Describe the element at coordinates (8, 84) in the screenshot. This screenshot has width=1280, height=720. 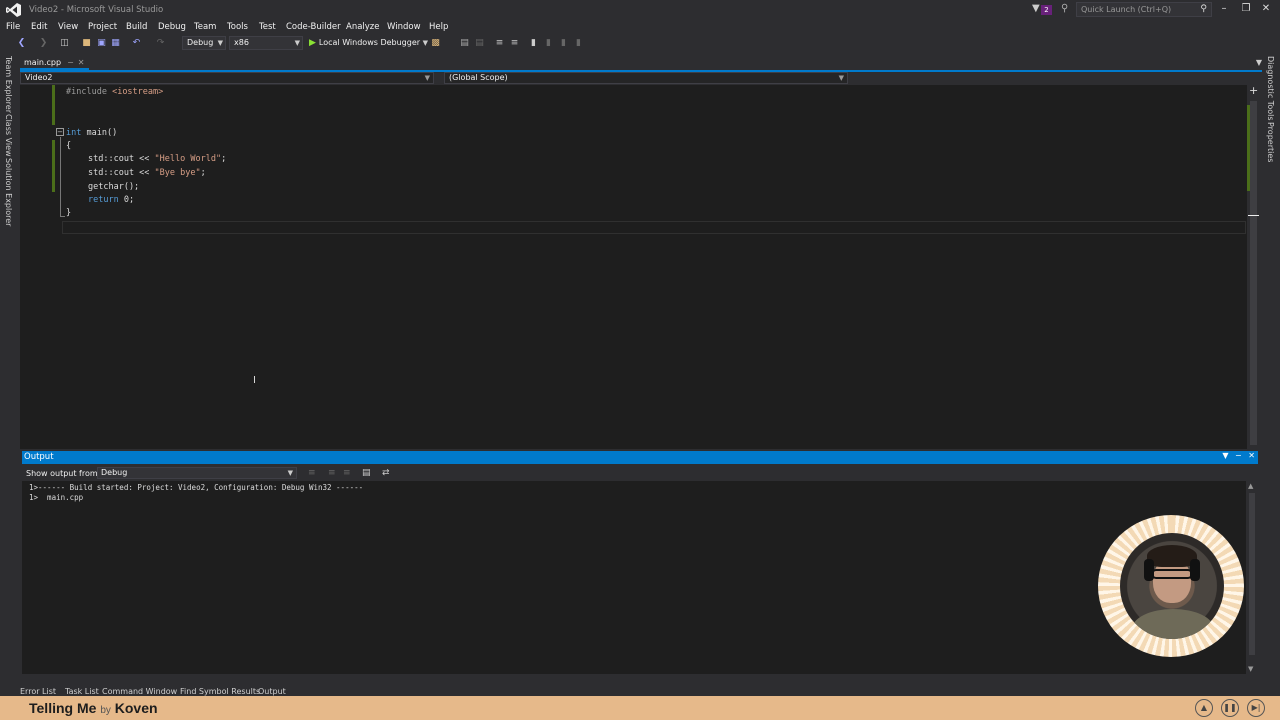
I see `tab-team-explorer: Team Explorer` at that location.